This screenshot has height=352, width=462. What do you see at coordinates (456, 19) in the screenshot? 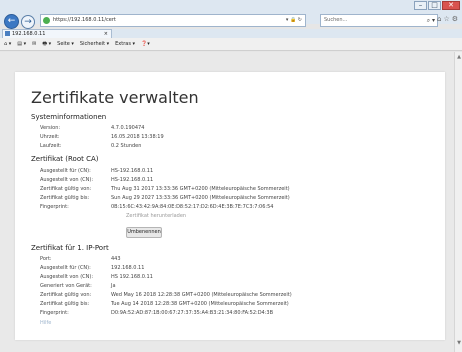
I see `gear-icon: ⚙` at bounding box center [456, 19].